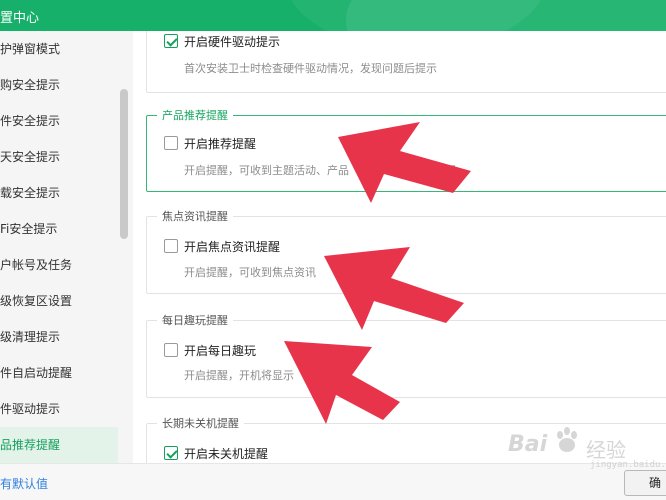  Describe the element at coordinates (59, 49) in the screenshot. I see `sidebar-item-popup-mode: 护弹窗模式` at that location.